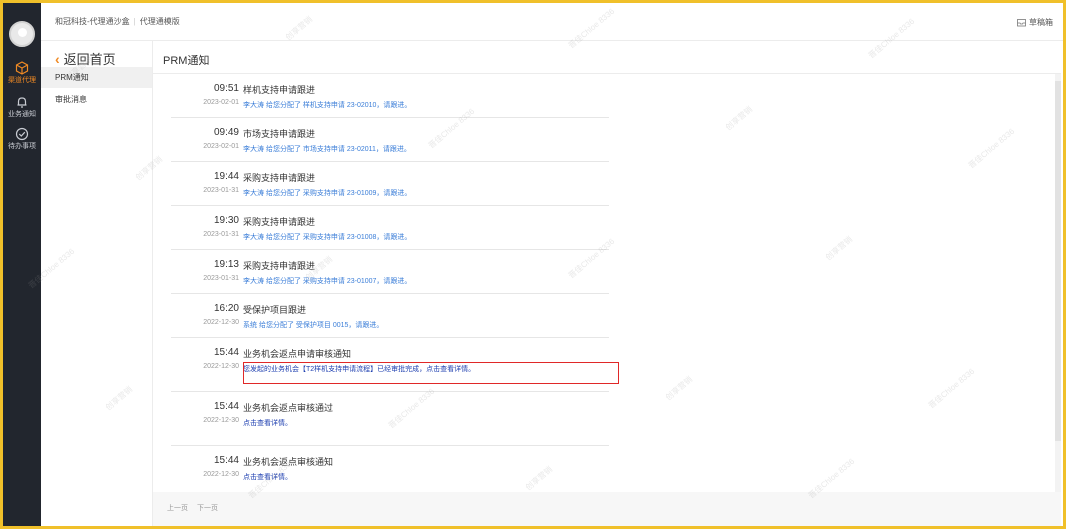 This screenshot has height=529, width=1066. What do you see at coordinates (327, 193) in the screenshot?
I see `notice-link: 李大涛 给您分配了 采购支持申请 23-01009，请跟进。` at bounding box center [327, 193].